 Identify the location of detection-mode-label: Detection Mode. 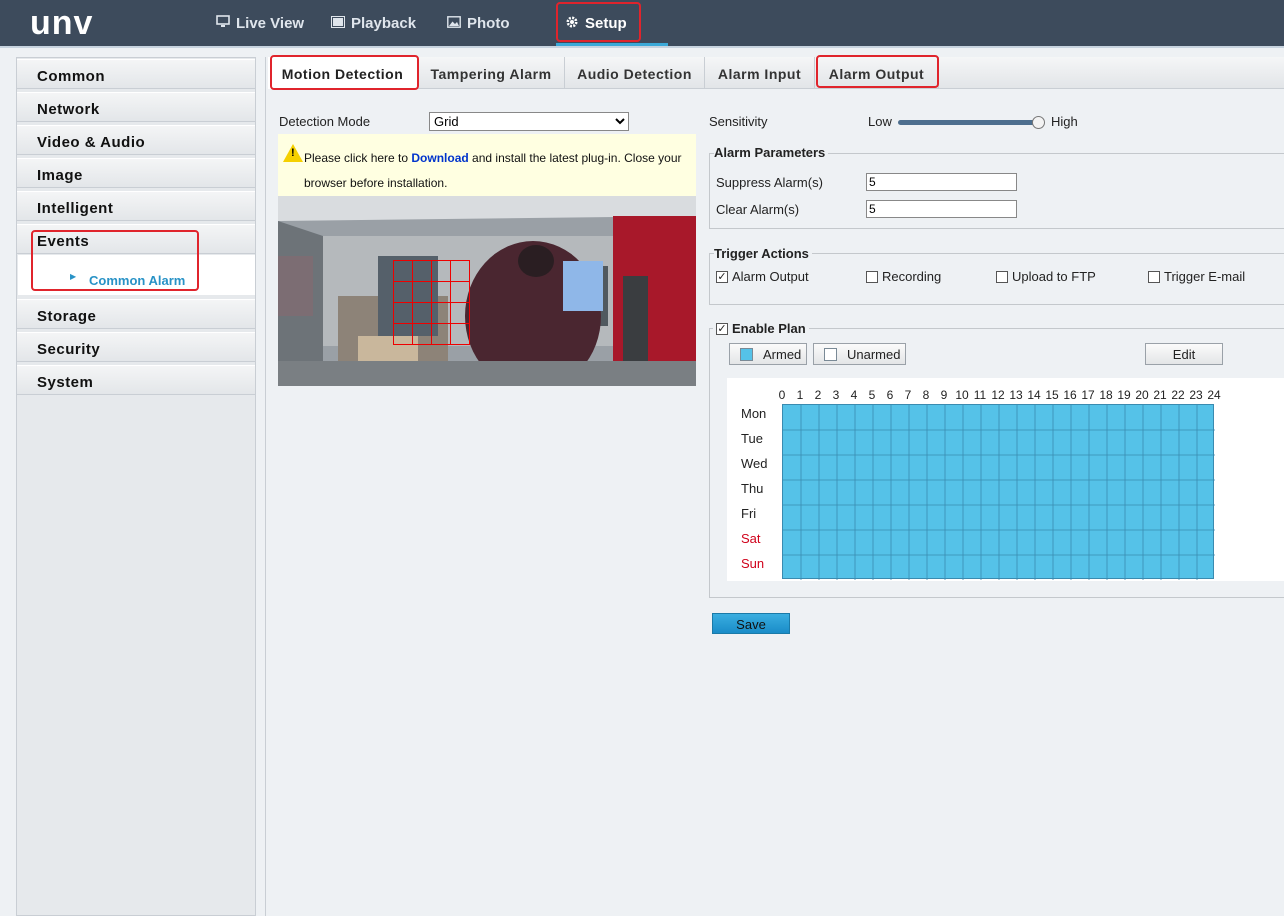
(325, 121).